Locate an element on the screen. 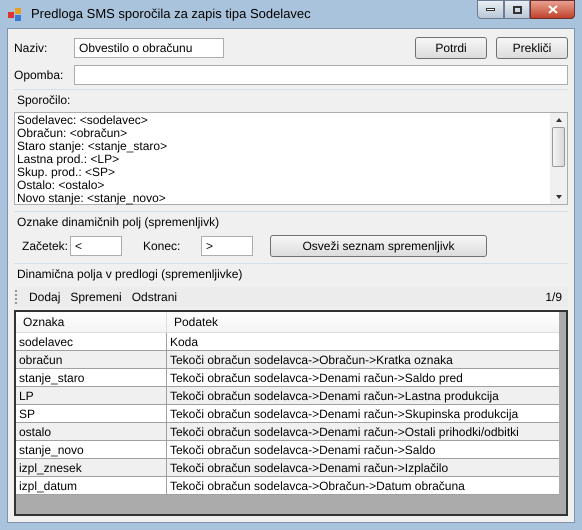 This screenshot has height=530, width=582. close-icon is located at coordinates (553, 9).